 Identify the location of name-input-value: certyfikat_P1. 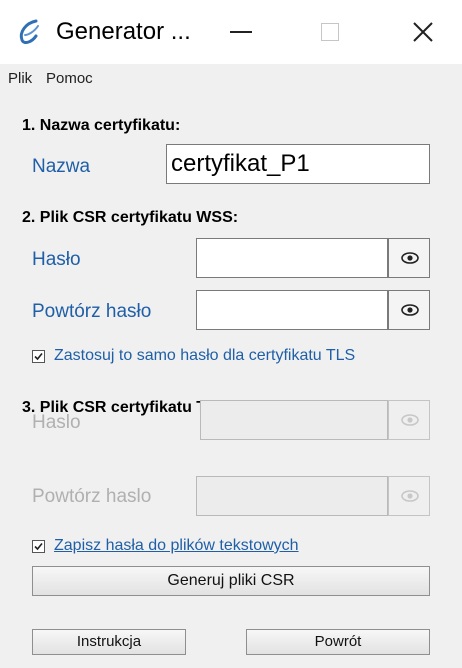
(240, 163).